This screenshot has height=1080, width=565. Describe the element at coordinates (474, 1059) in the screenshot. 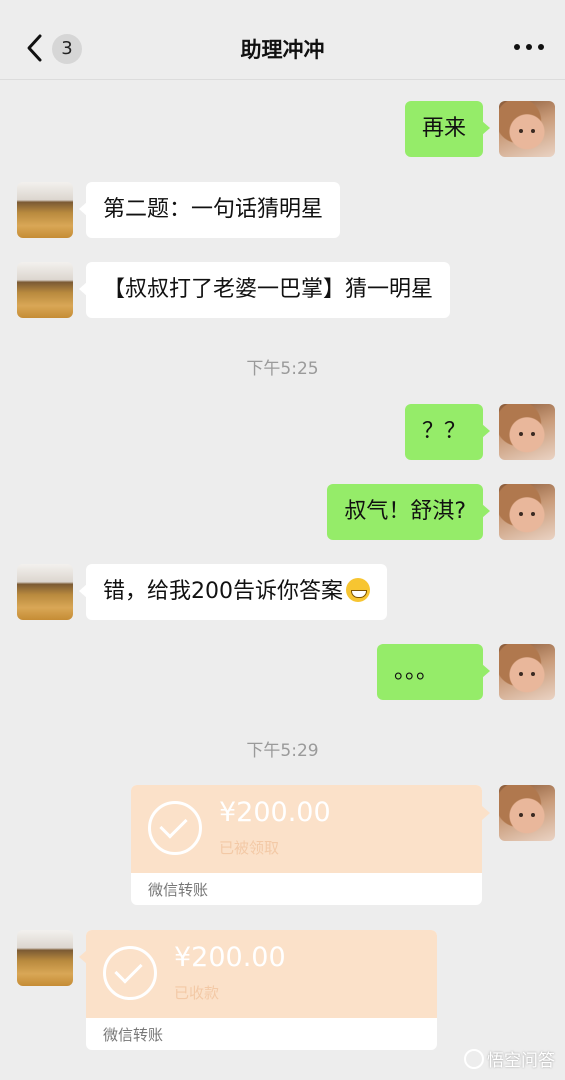

I see `logo-icon` at that location.